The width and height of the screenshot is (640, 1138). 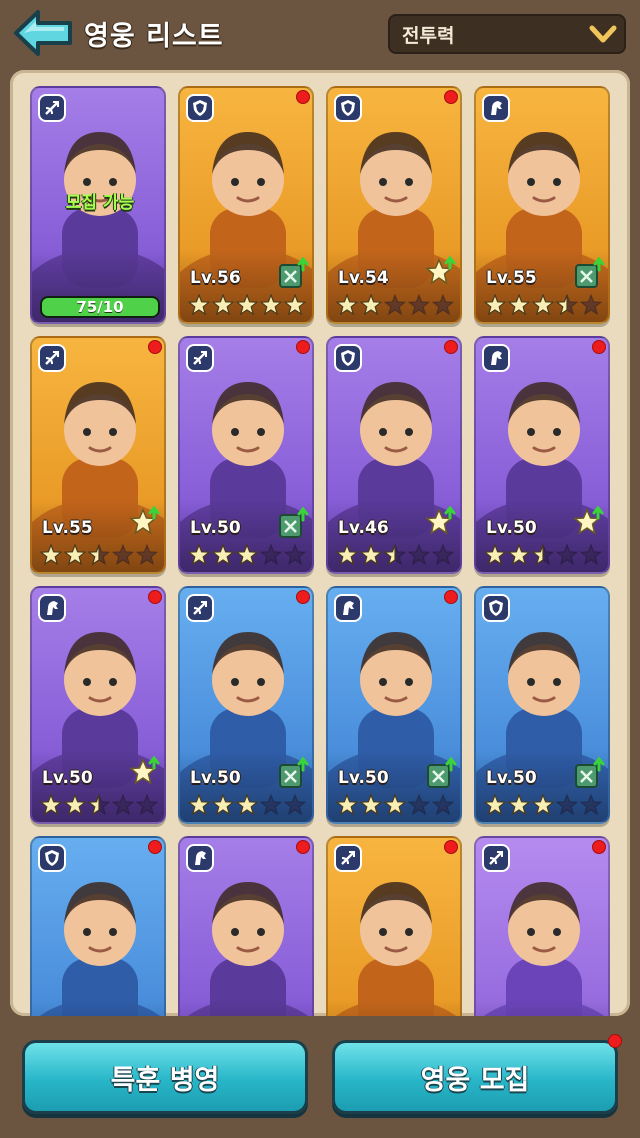 What do you see at coordinates (215, 278) in the screenshot?
I see `hero-level: Lv.56` at bounding box center [215, 278].